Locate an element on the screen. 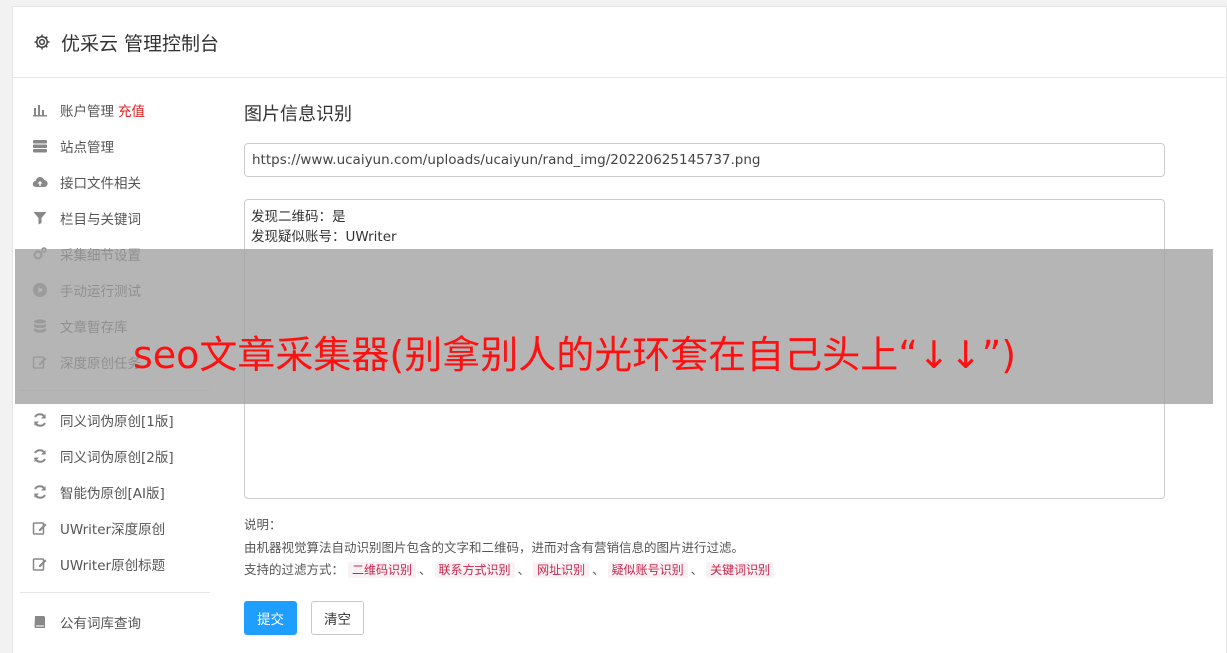 This screenshot has height=653, width=1227. sidebar-item-label: UWriter深度原创 is located at coordinates (113, 530).